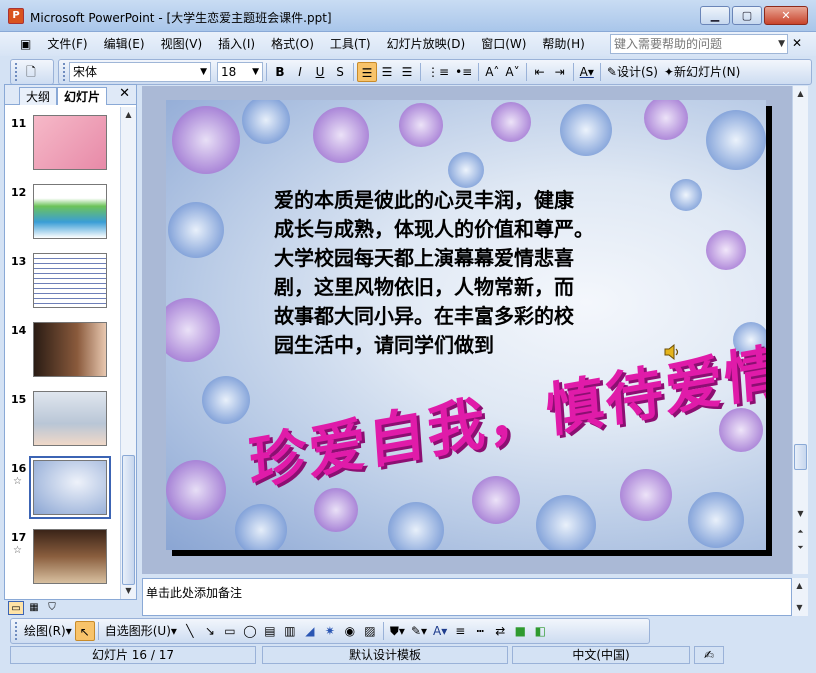 This screenshot has height=673, width=816. I want to click on menu-file: 文件(F), so click(67, 44).